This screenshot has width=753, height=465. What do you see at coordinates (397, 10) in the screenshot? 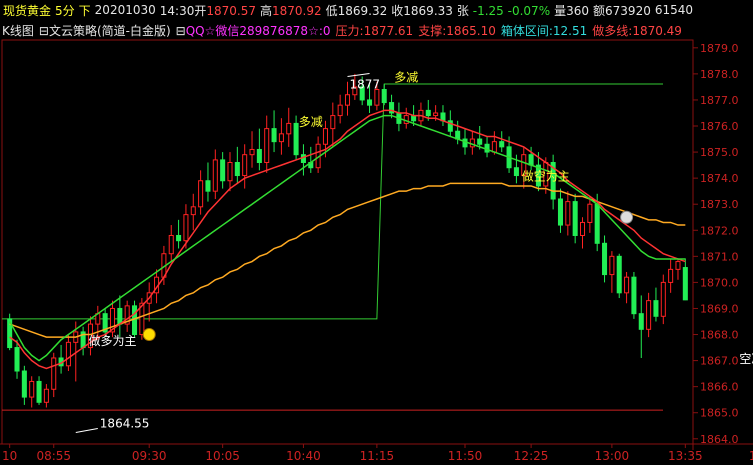
I see `close-label: 收` at bounding box center [397, 10].